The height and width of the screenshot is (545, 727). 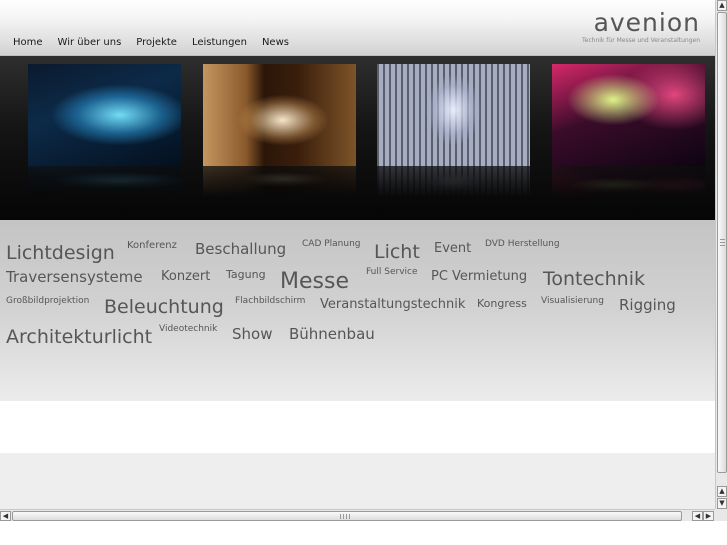 I want to click on tag-link: Konzert, so click(x=185, y=276).